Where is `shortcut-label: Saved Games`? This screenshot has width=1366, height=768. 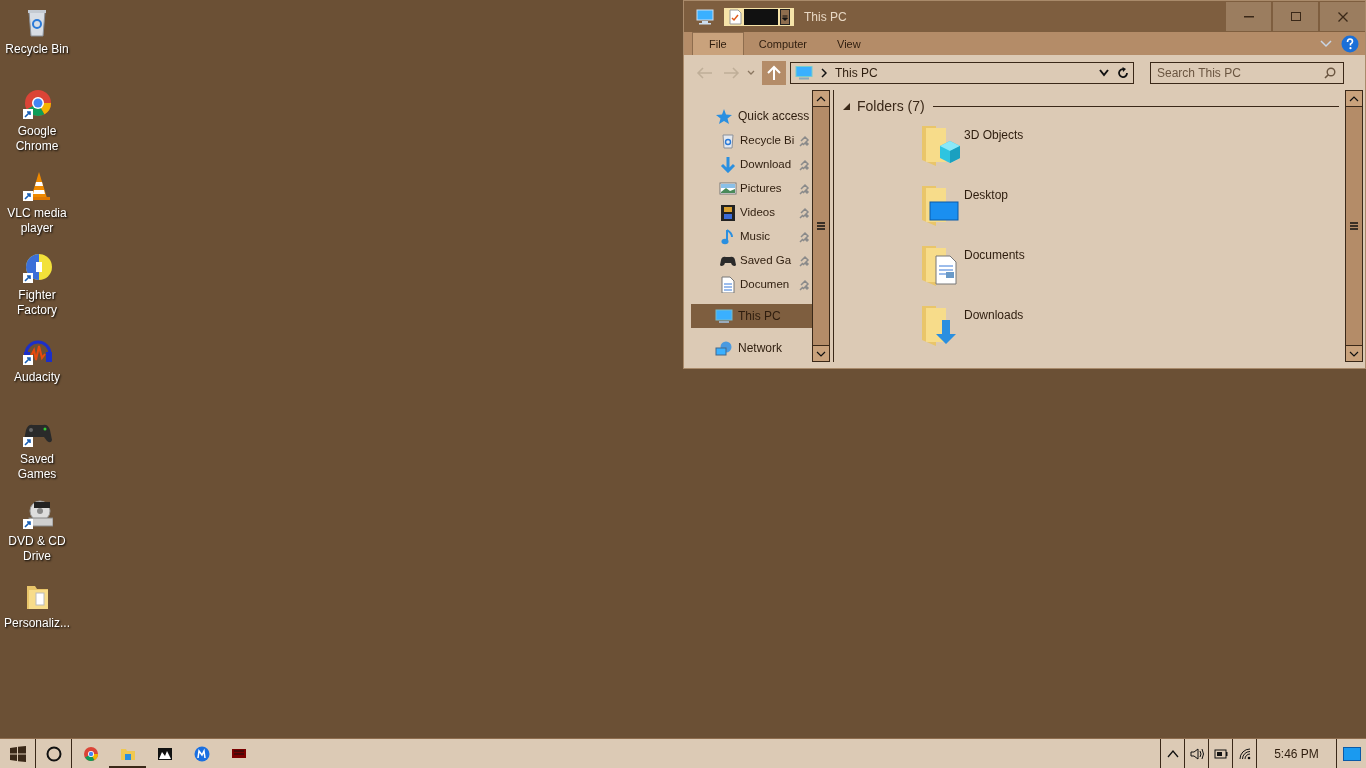 shortcut-label: Saved Games is located at coordinates (37, 467).